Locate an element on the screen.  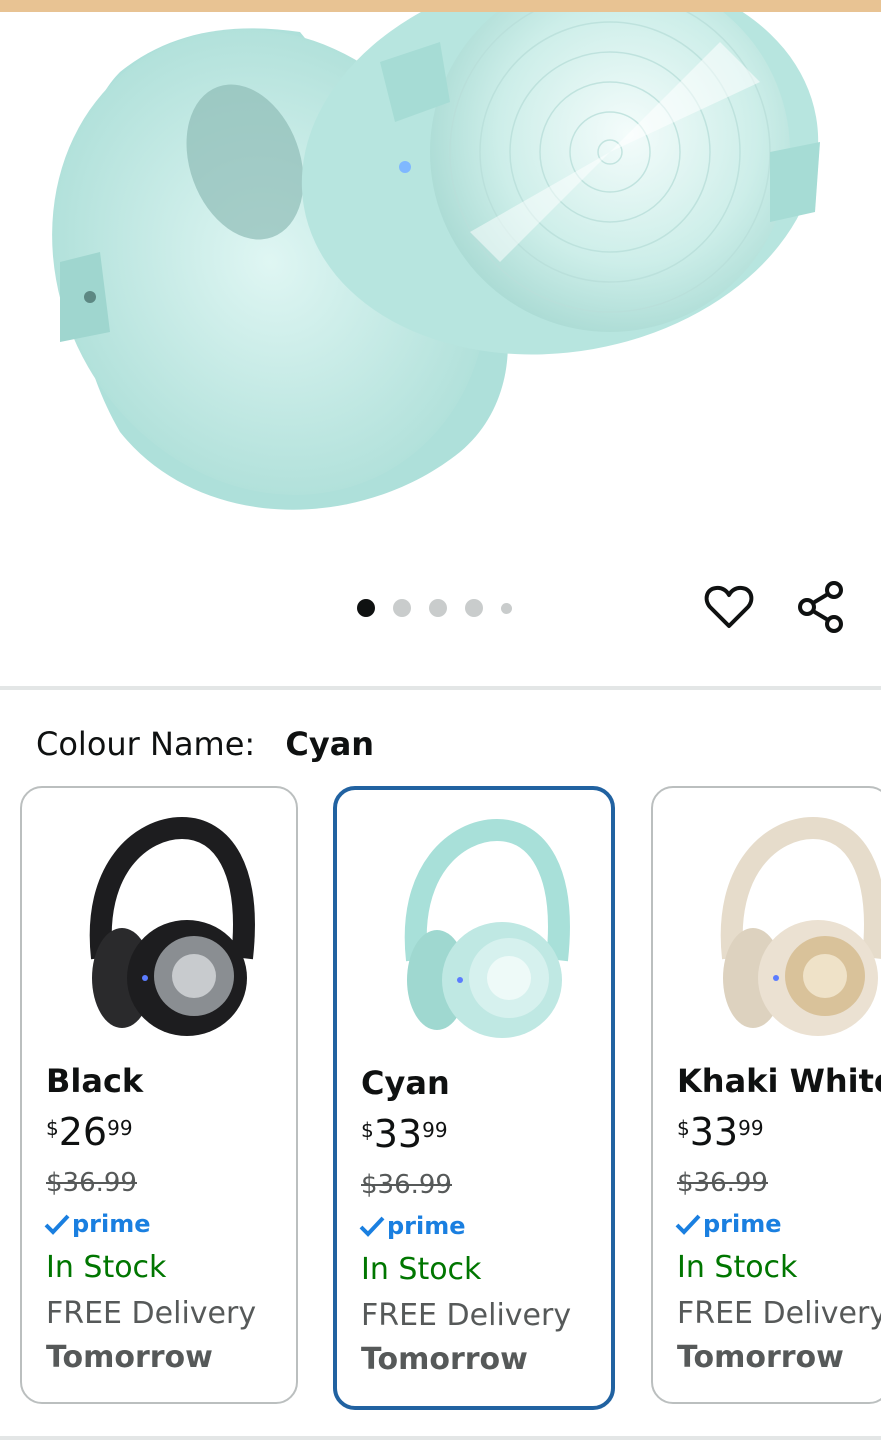
headphones-thumbnail-black is located at coordinates (172, 926).